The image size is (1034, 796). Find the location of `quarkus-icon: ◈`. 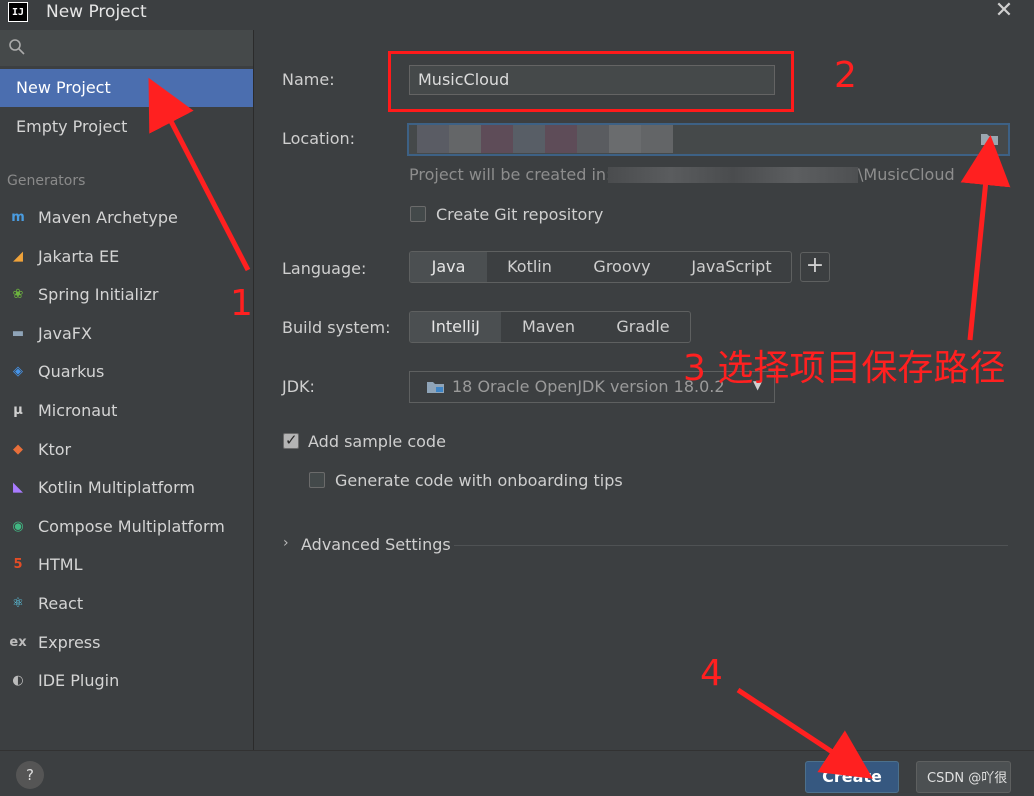

quarkus-icon: ◈ is located at coordinates (18, 372).